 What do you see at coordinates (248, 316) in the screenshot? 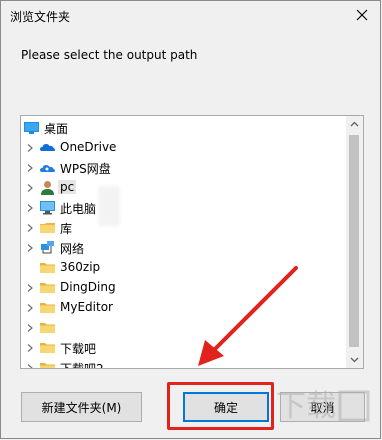
I see `red-arrow-annotation` at bounding box center [248, 316].